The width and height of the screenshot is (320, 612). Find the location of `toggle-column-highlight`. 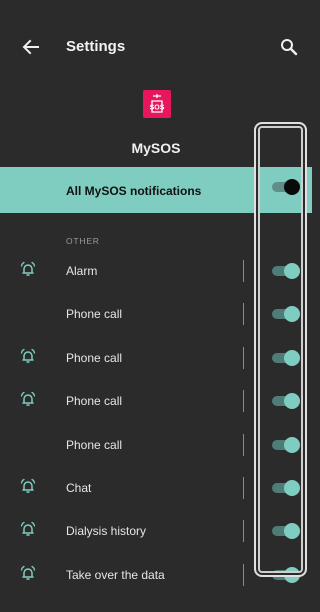

toggle-column-highlight is located at coordinates (280, 349).